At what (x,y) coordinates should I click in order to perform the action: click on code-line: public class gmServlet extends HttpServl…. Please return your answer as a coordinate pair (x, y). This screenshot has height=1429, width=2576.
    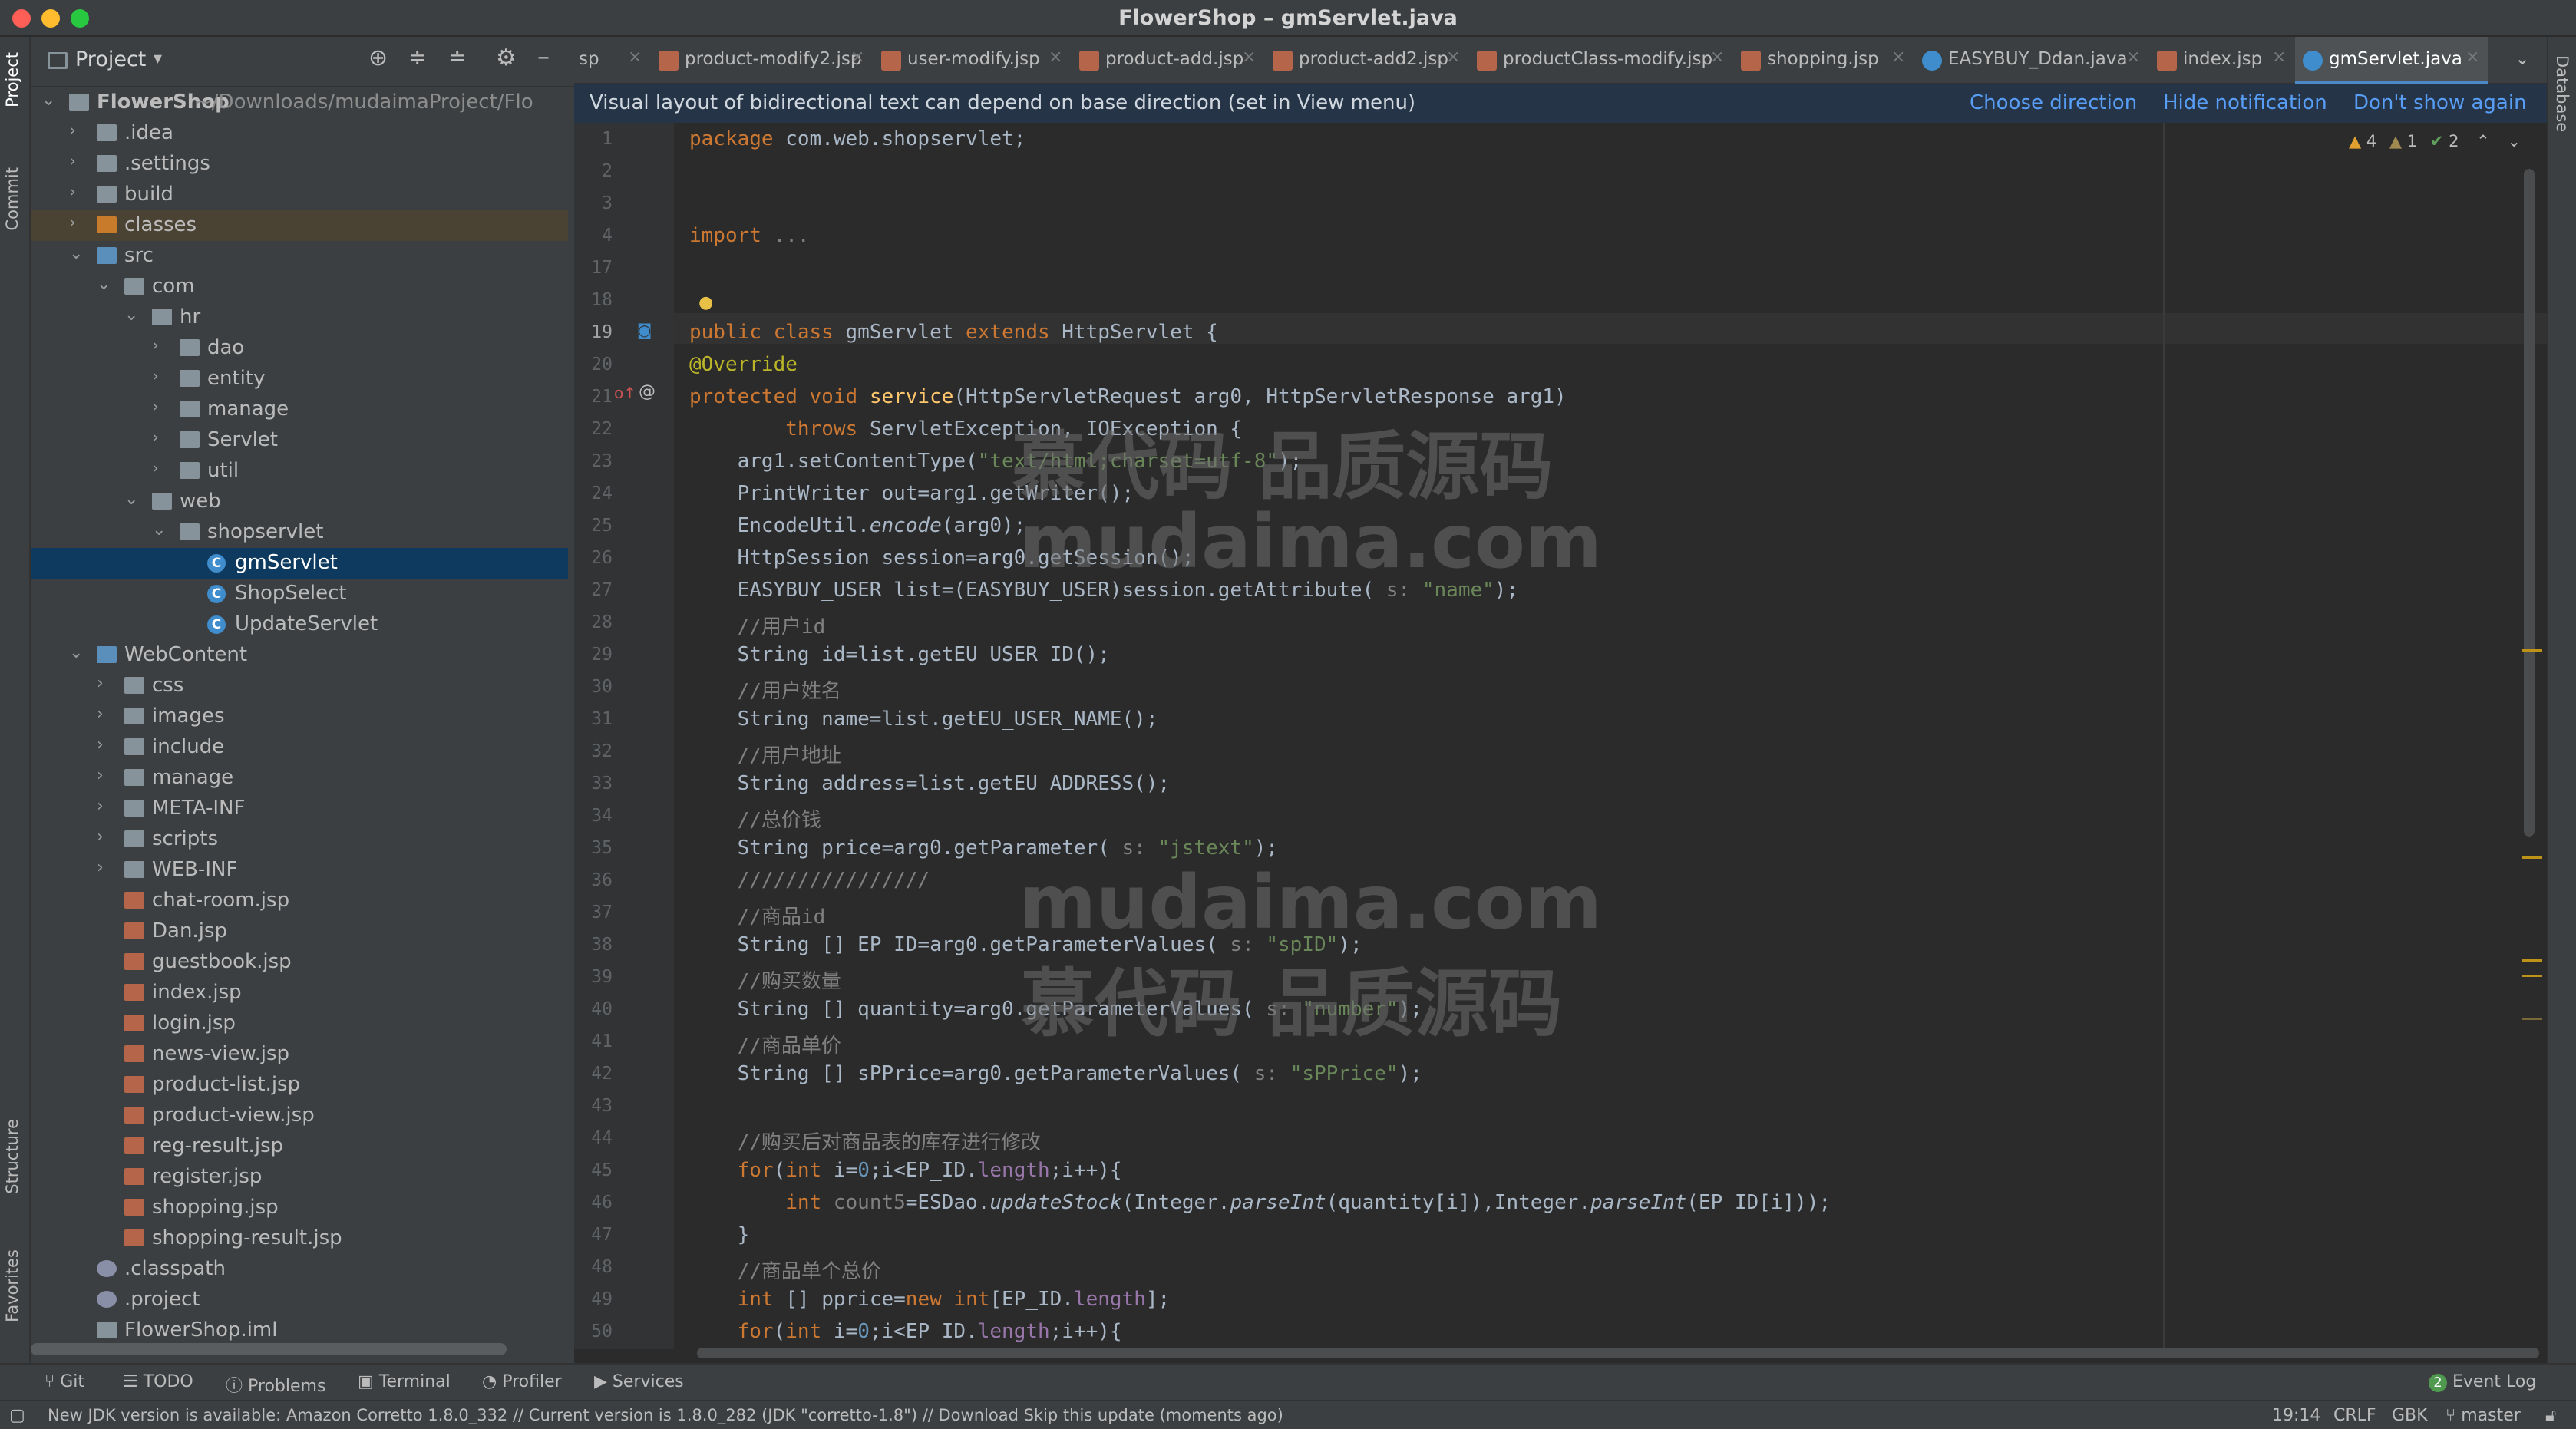
    Looking at the image, I should click on (953, 332).